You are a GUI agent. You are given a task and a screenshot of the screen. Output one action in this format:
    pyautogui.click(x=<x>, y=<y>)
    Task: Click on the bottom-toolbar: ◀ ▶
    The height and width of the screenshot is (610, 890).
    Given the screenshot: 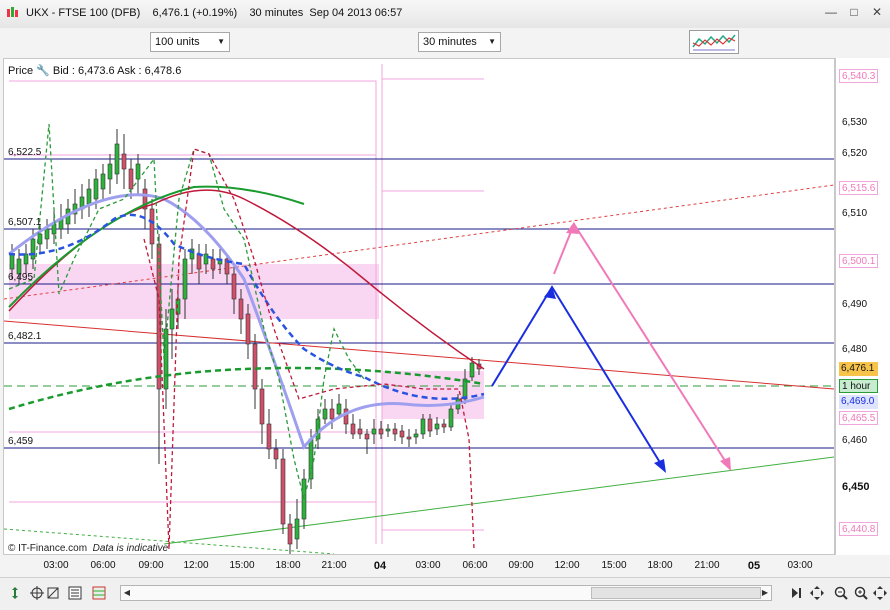 What is the action you would take?
    pyautogui.click(x=445, y=593)
    